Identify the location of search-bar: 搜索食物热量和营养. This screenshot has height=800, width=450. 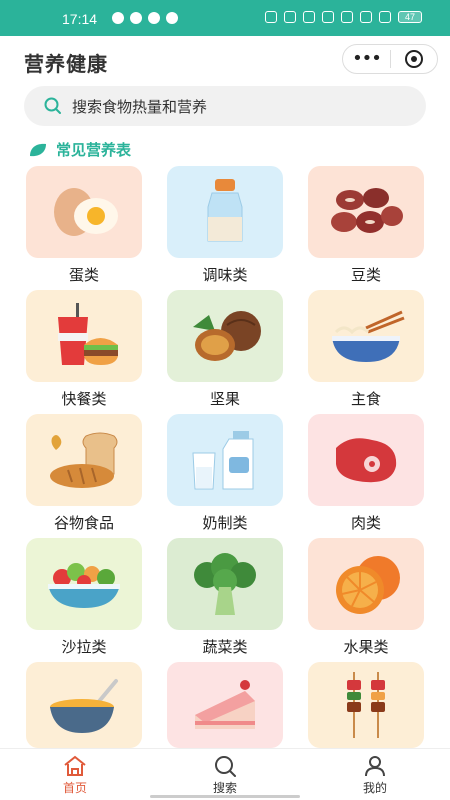
(225, 106).